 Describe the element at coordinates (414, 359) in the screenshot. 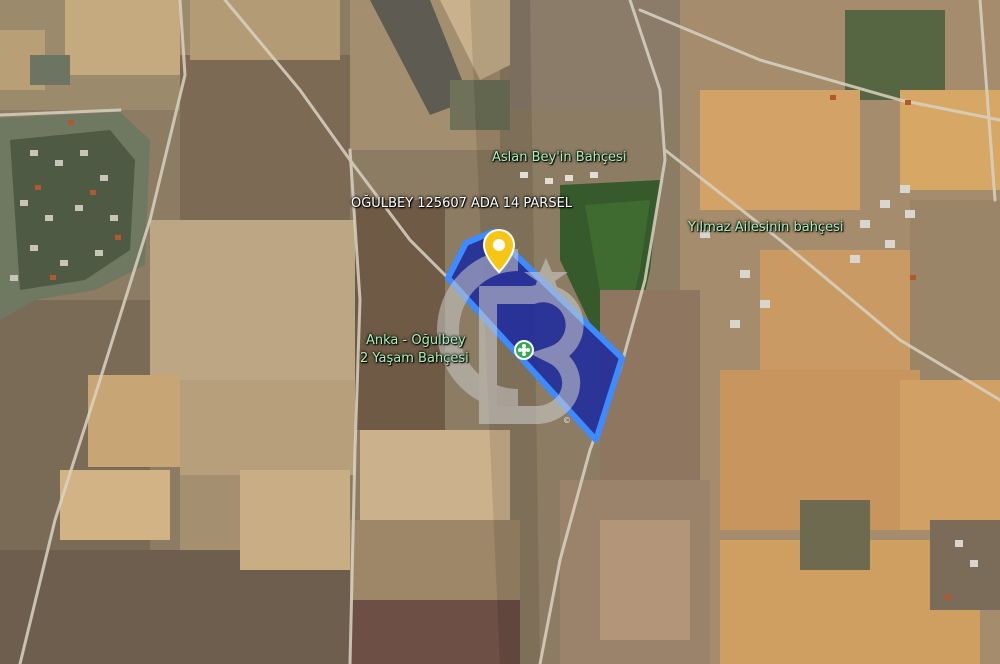

I see `anka-garden-label-line2: 2 Yaşam Bahçesi` at that location.